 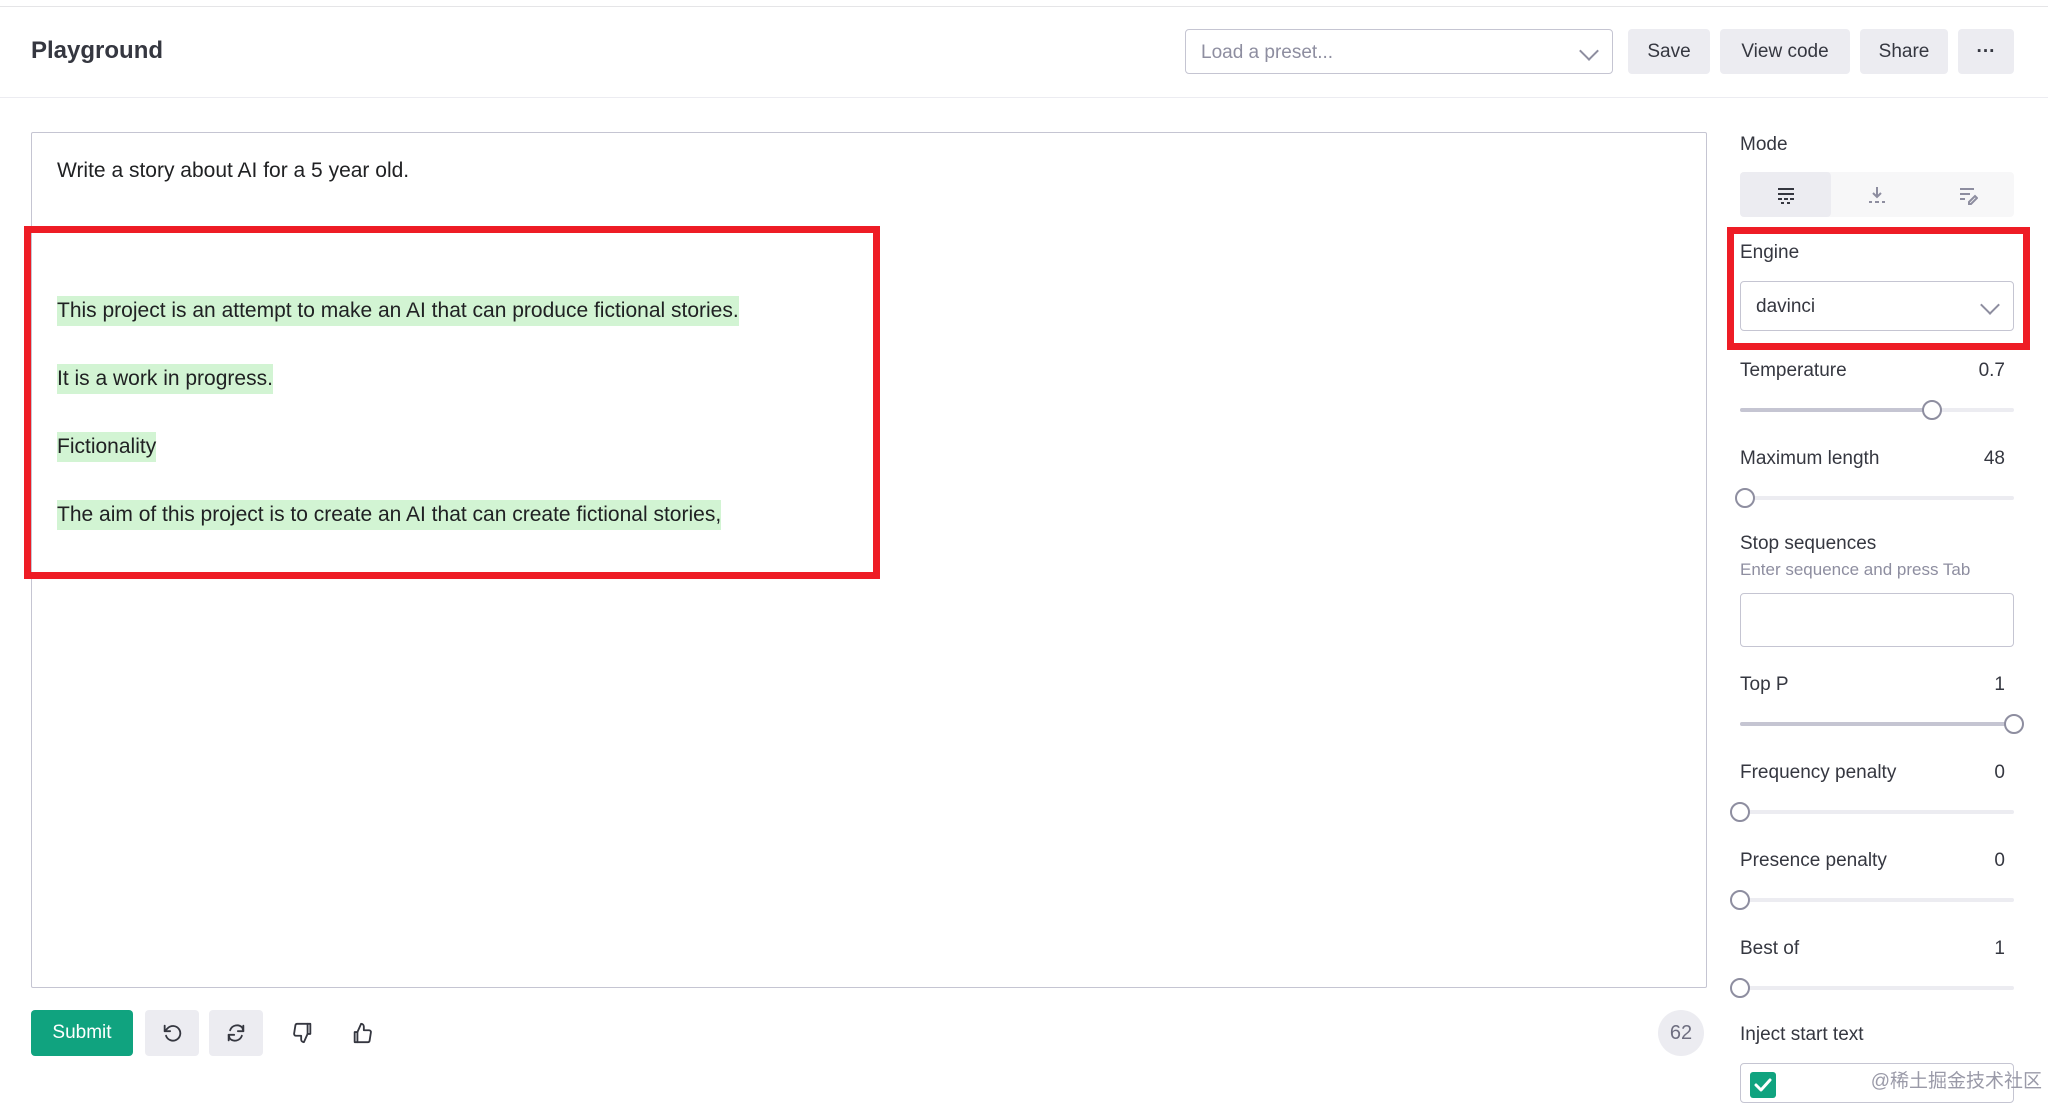 I want to click on top-p-slider, so click(x=1882, y=724).